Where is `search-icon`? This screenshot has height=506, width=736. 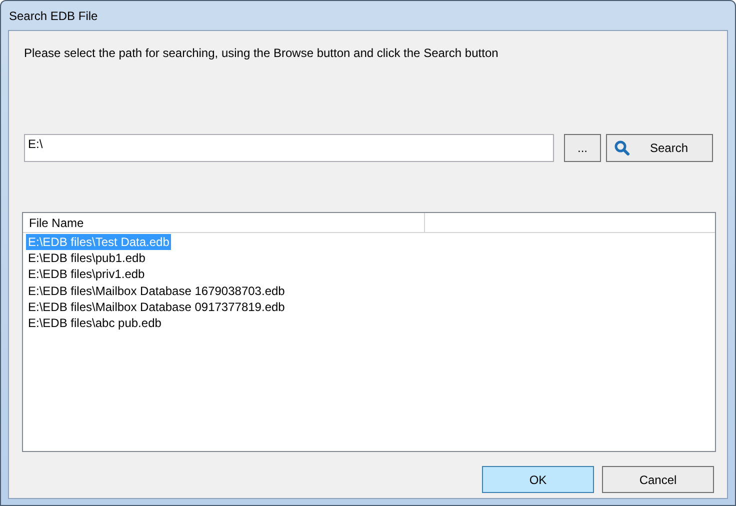 search-icon is located at coordinates (622, 148).